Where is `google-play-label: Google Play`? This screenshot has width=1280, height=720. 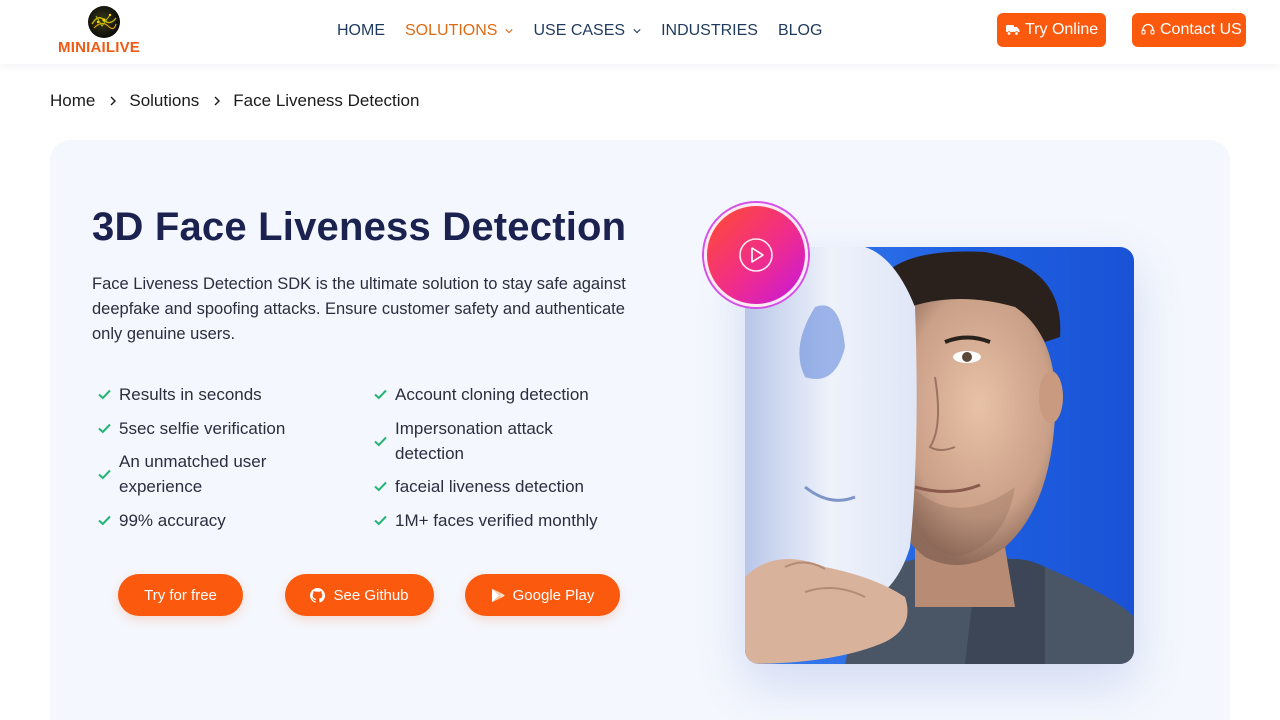
google-play-label: Google Play is located at coordinates (553, 595).